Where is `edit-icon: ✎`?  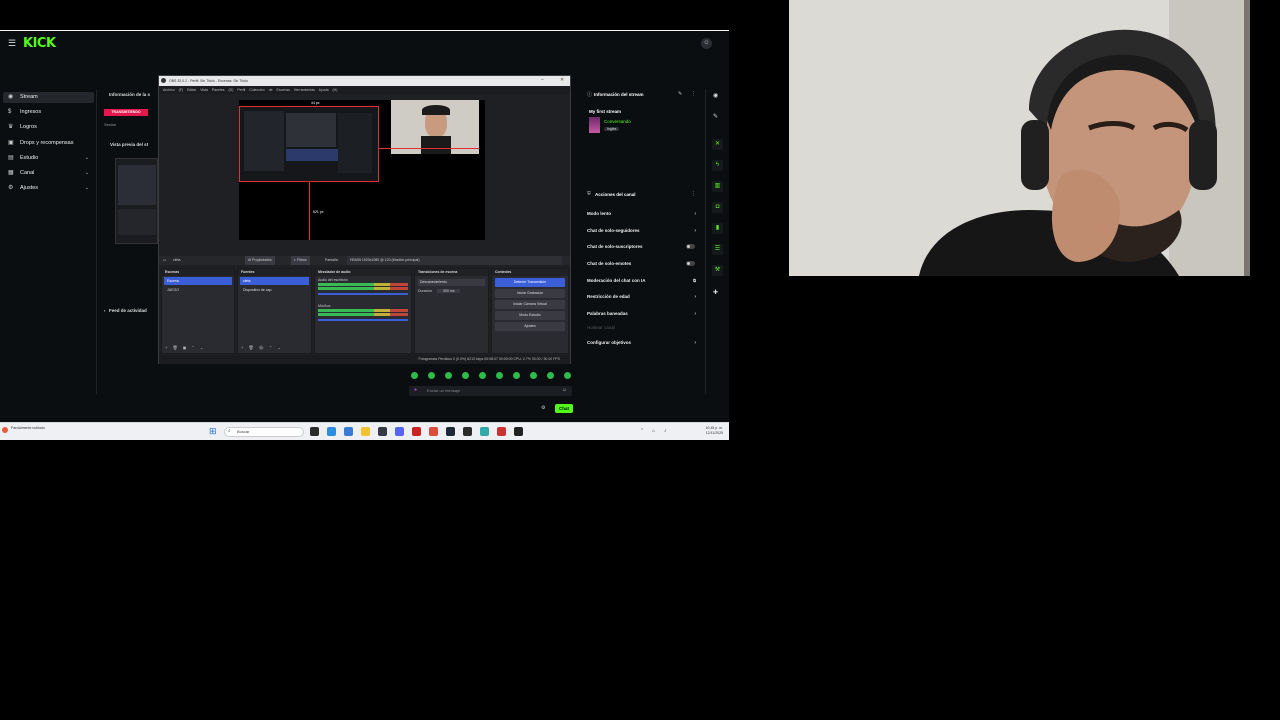
edit-icon: ✎ is located at coordinates (680, 94).